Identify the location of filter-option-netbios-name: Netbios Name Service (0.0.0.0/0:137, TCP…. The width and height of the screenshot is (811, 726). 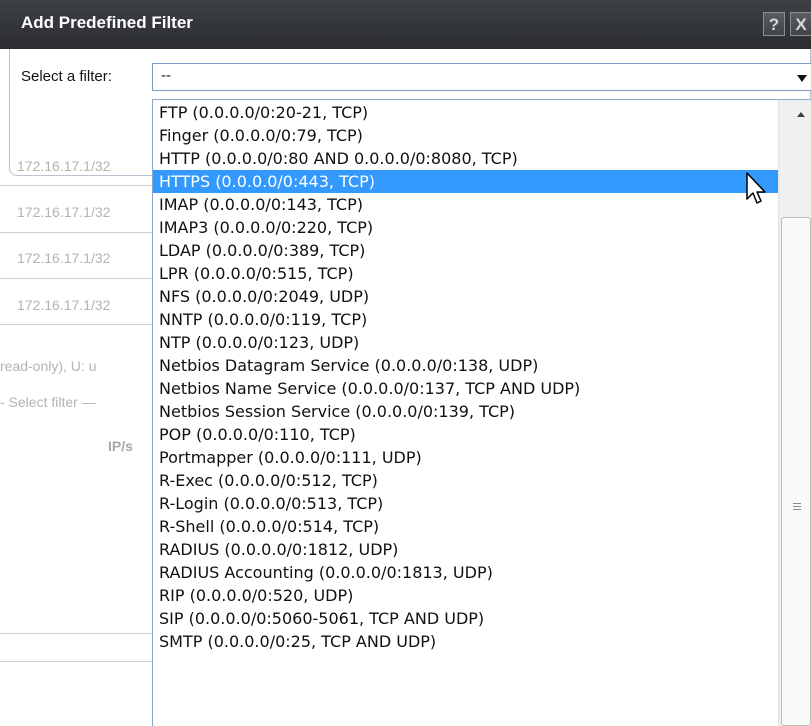
(466, 388).